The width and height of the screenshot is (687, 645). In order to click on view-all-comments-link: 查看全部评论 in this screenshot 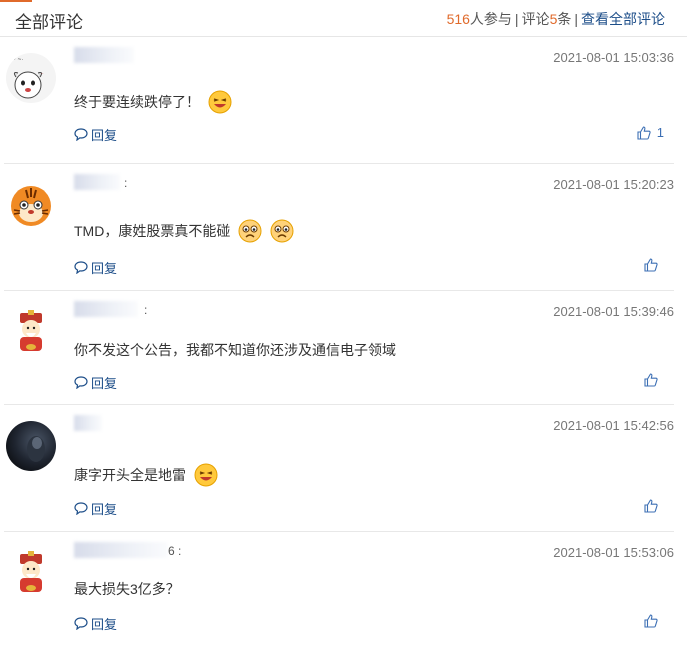, I will do `click(623, 19)`.